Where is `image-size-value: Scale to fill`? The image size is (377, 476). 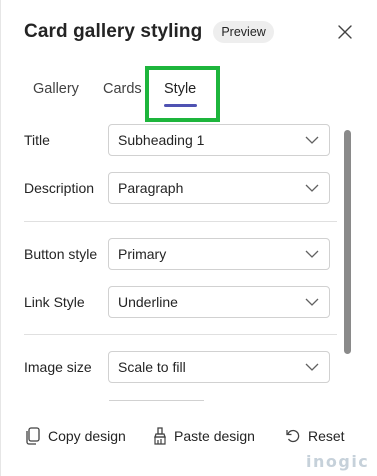
image-size-value: Scale to fill is located at coordinates (152, 367).